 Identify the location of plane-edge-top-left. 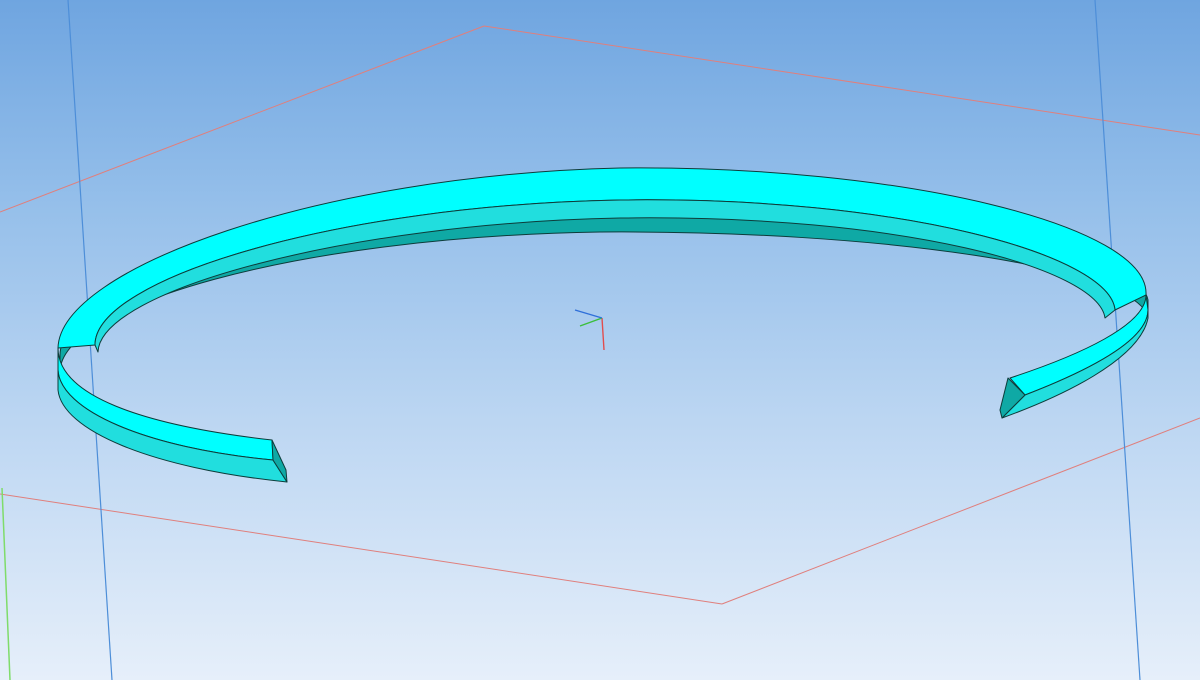
(242, 119).